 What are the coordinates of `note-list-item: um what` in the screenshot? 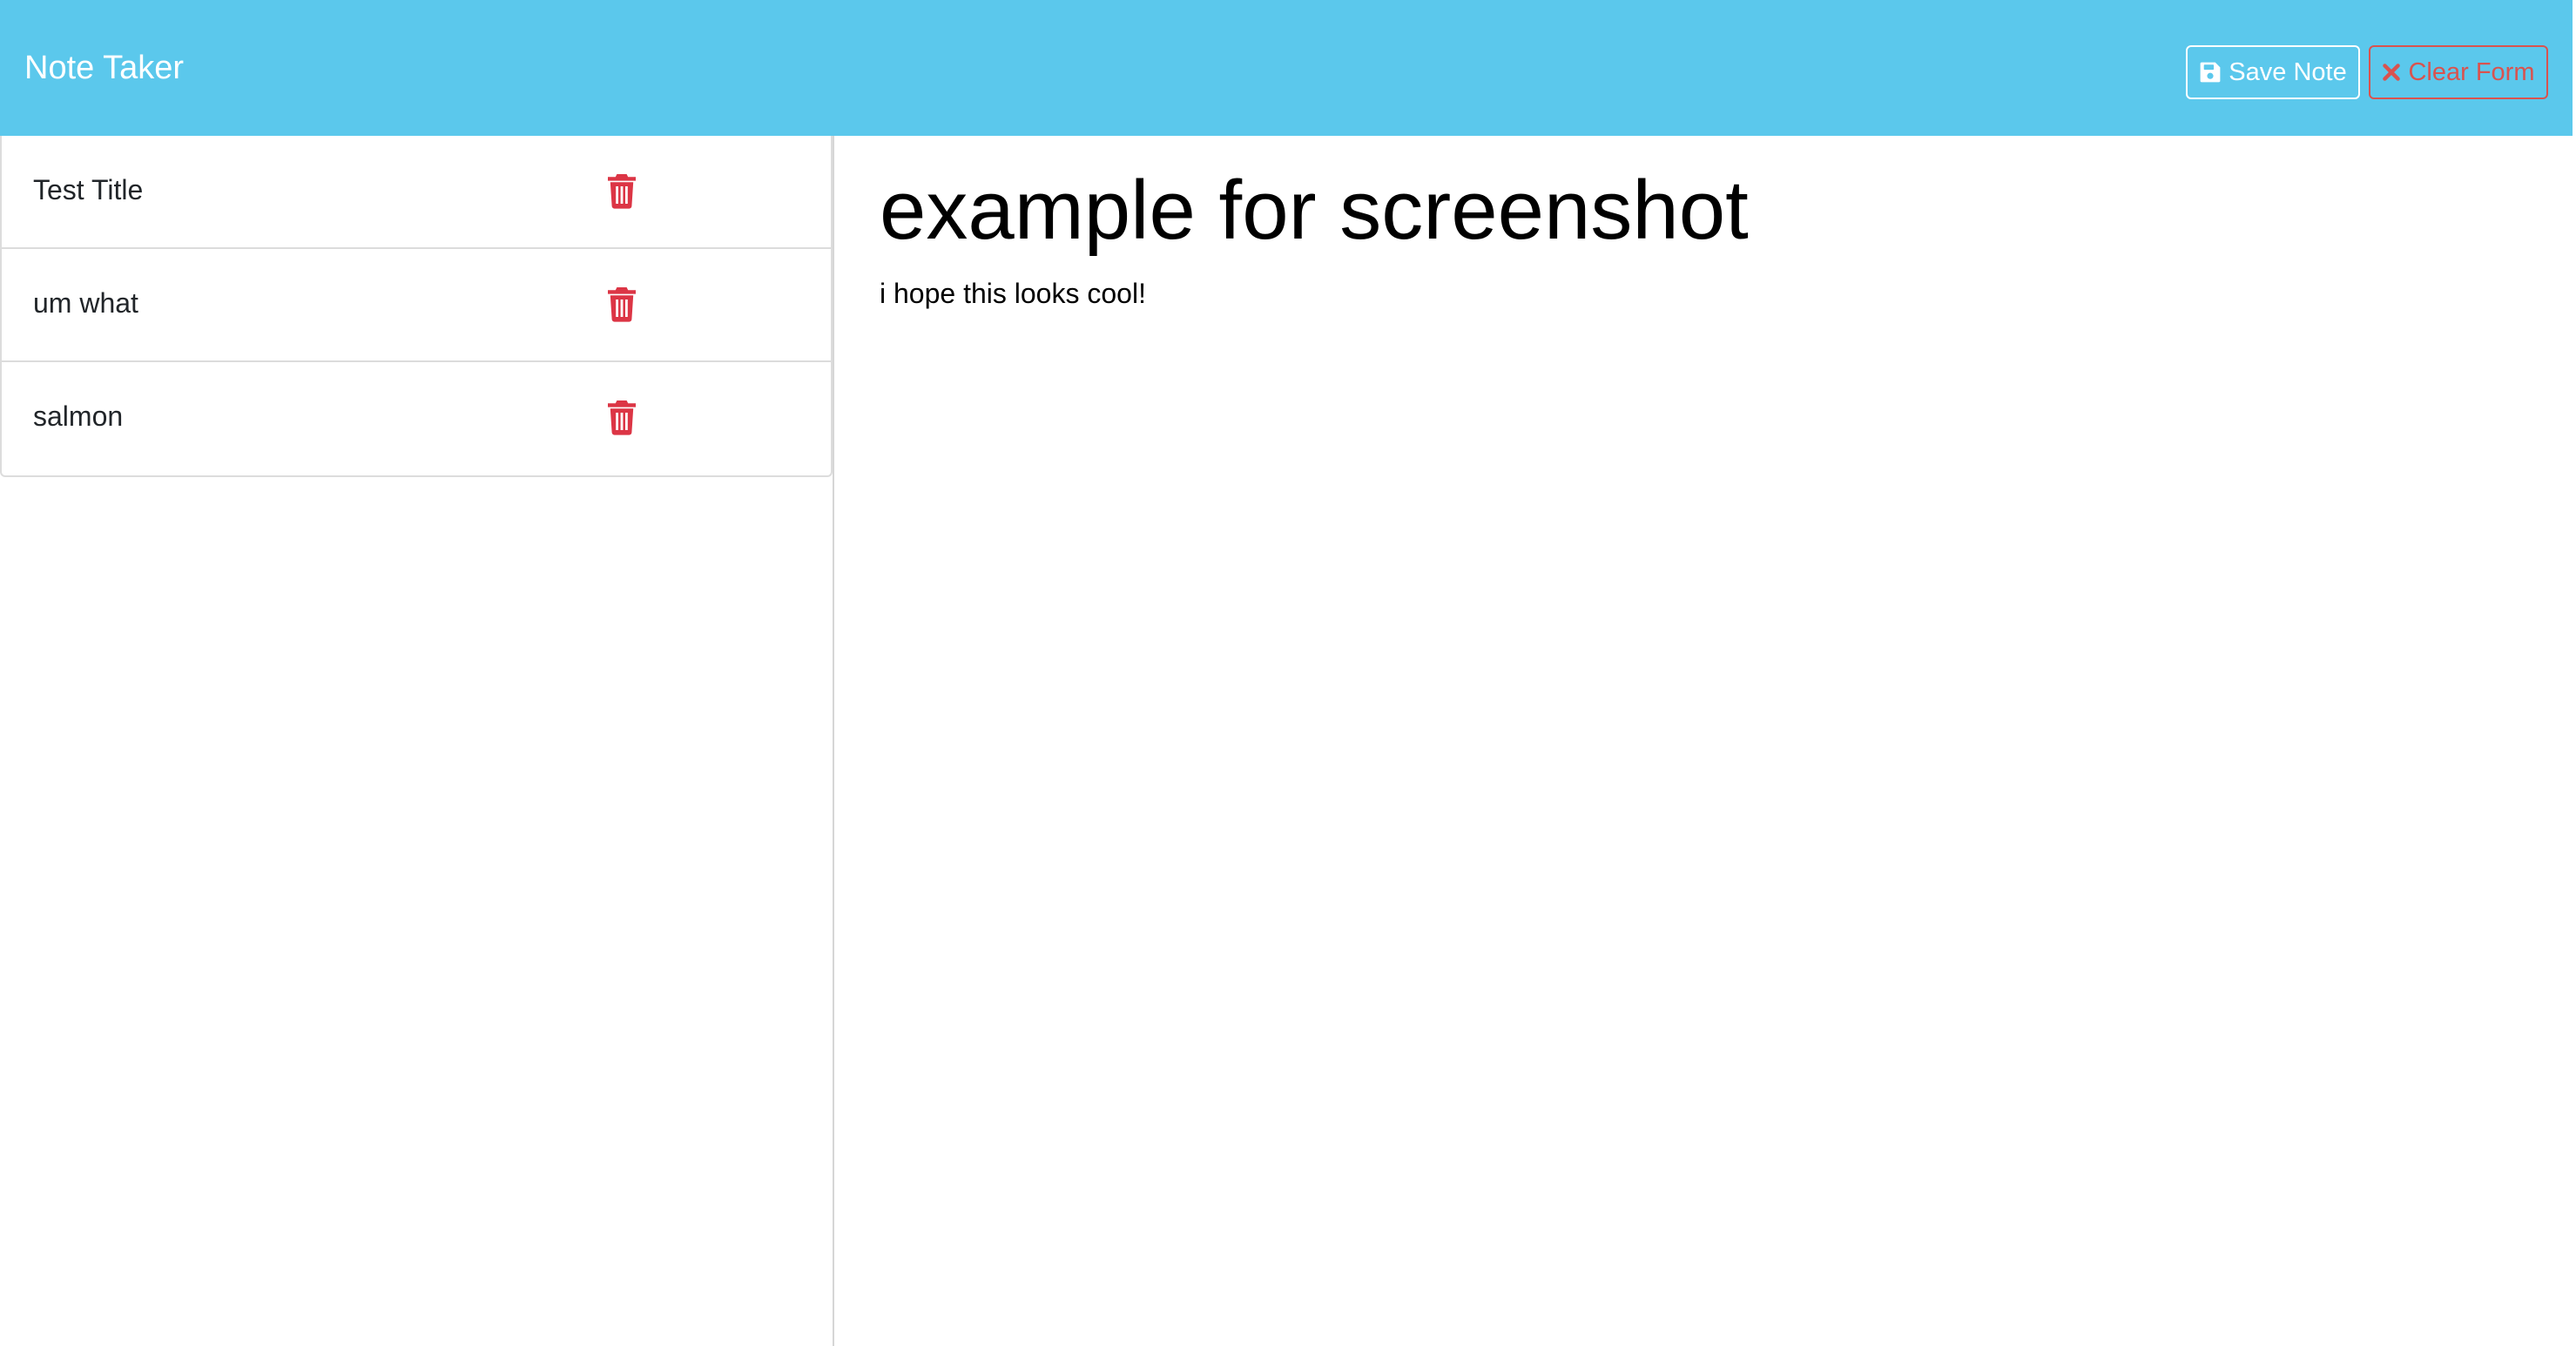 It's located at (416, 305).